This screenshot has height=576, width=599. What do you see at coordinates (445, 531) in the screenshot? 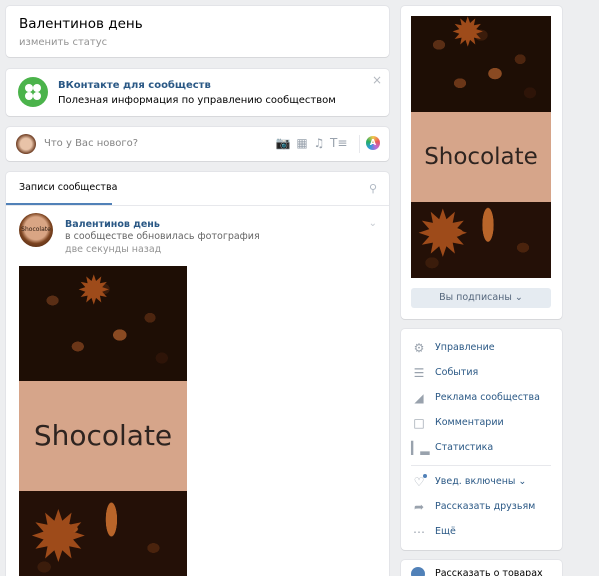
I see `menu-item-label: Ещё` at bounding box center [445, 531].